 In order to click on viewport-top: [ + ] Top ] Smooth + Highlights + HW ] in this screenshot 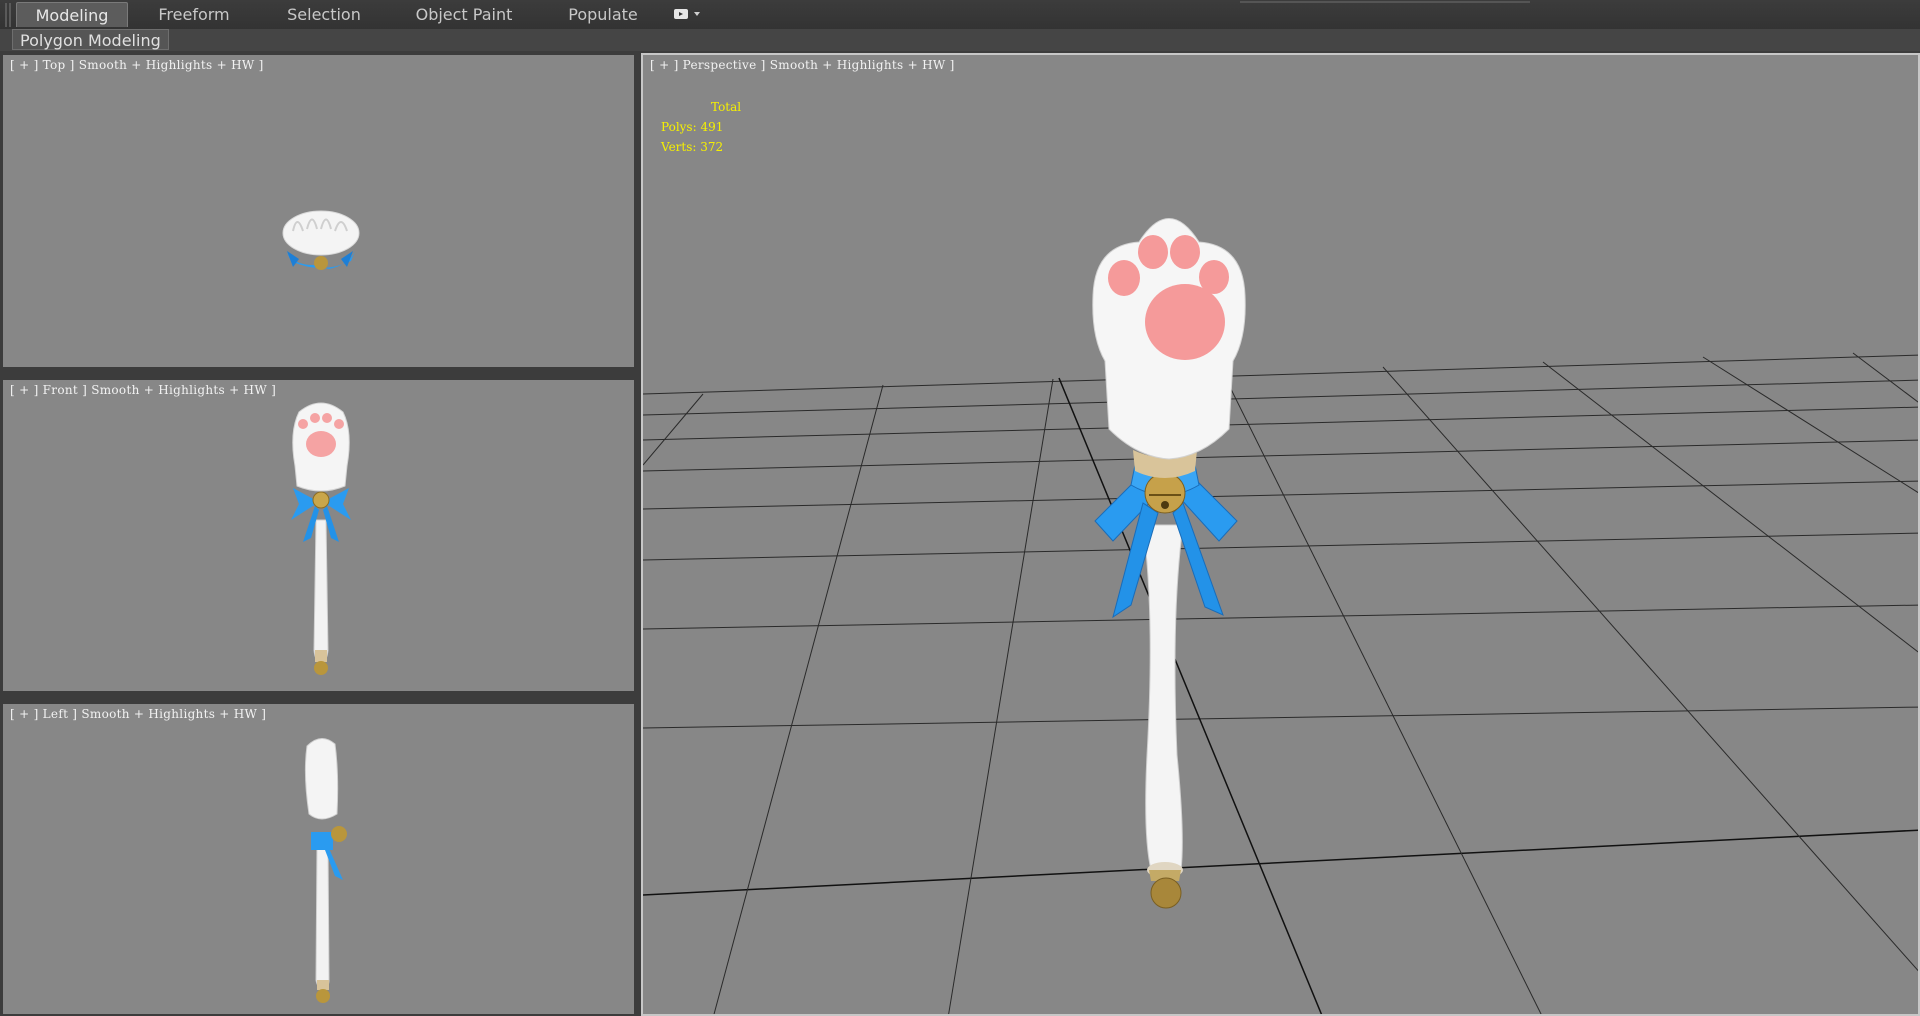, I will do `click(318, 211)`.